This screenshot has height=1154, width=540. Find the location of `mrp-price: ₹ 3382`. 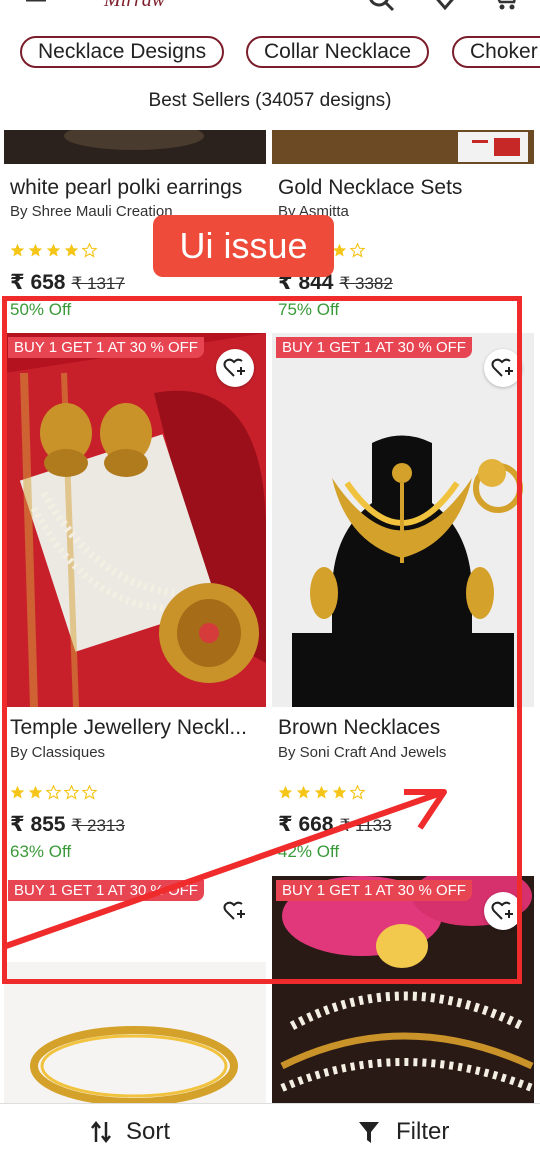

mrp-price: ₹ 3382 is located at coordinates (366, 283).